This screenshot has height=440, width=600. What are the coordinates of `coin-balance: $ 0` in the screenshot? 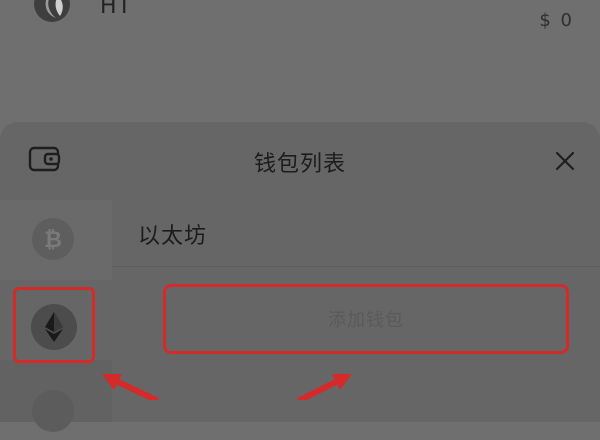 It's located at (556, 20).